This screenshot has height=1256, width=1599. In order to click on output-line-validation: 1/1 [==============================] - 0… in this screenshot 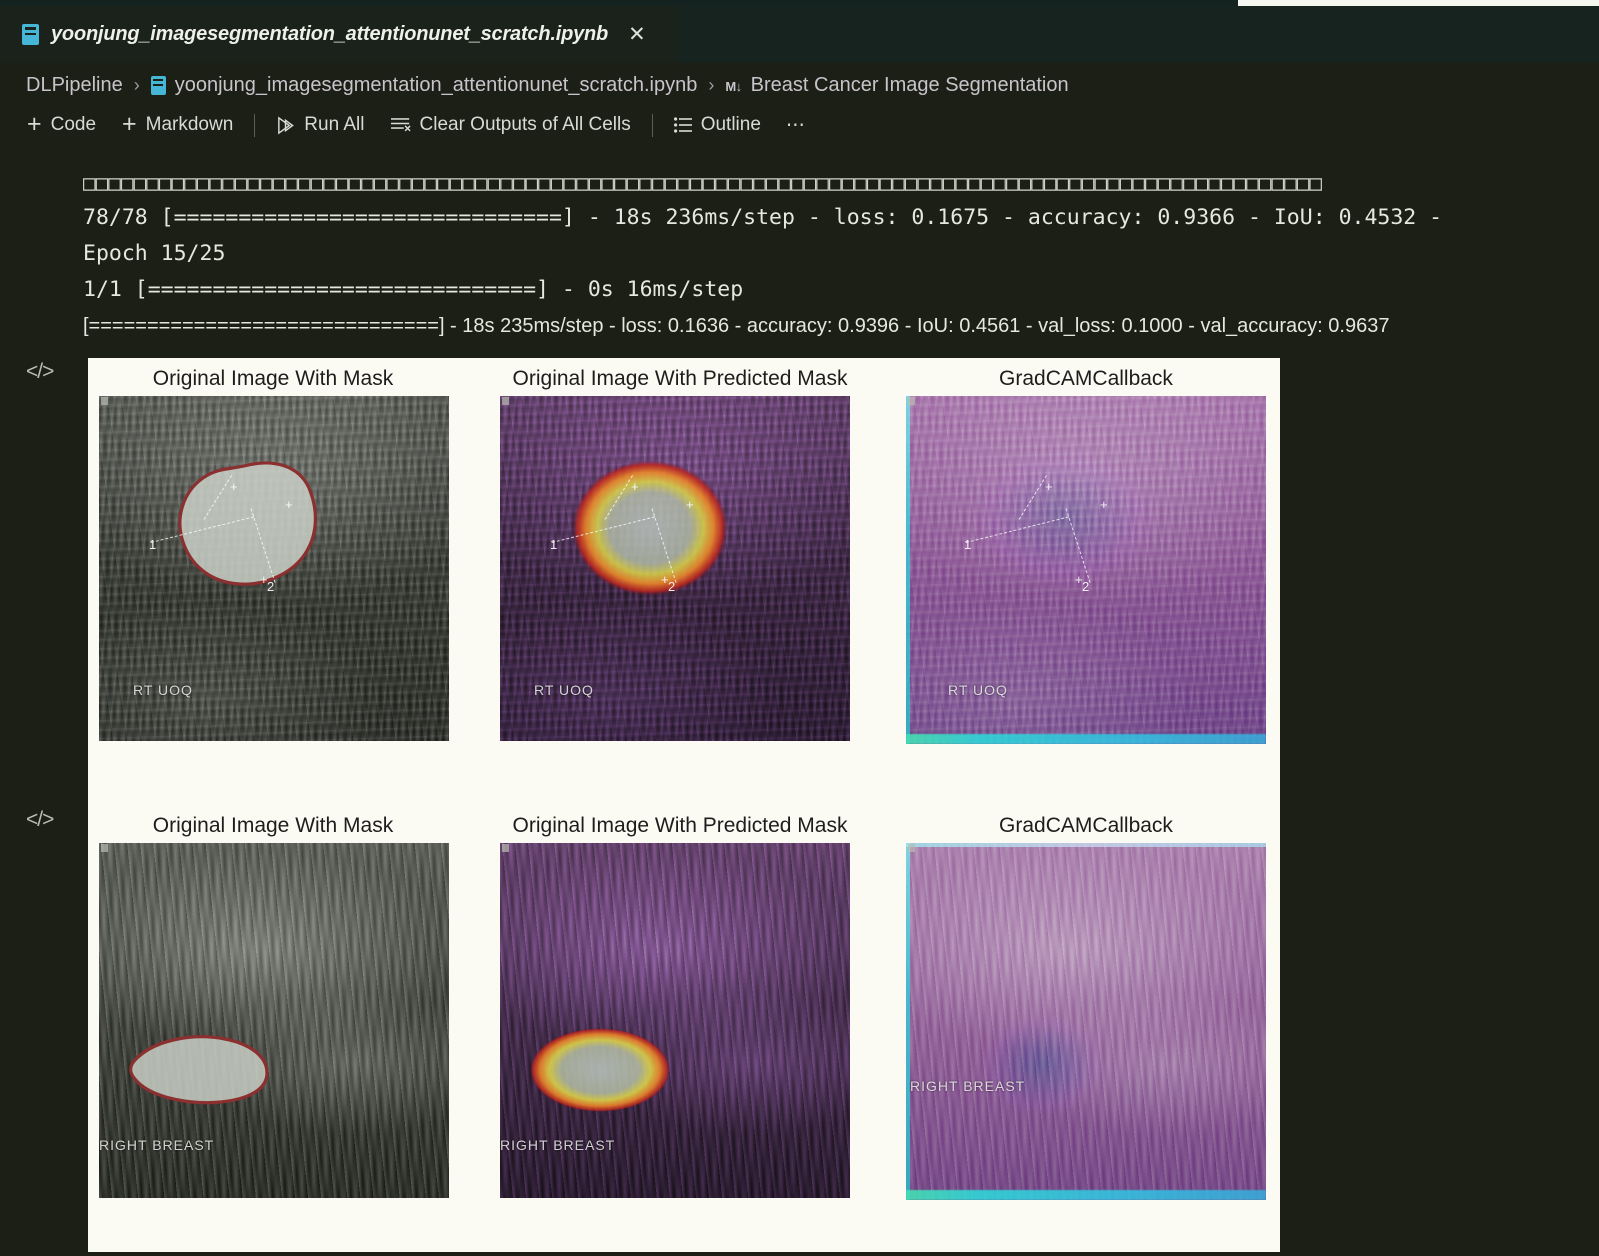, I will do `click(413, 289)`.